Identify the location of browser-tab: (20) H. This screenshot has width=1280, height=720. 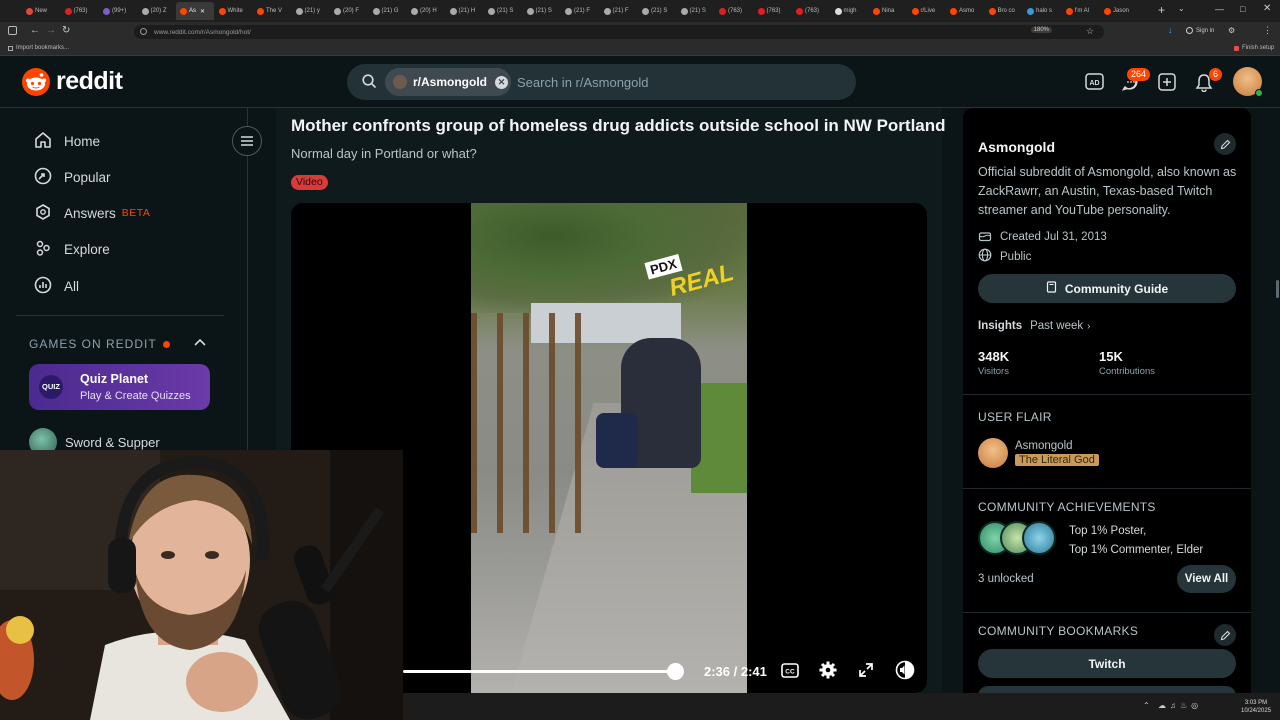
(426, 11).